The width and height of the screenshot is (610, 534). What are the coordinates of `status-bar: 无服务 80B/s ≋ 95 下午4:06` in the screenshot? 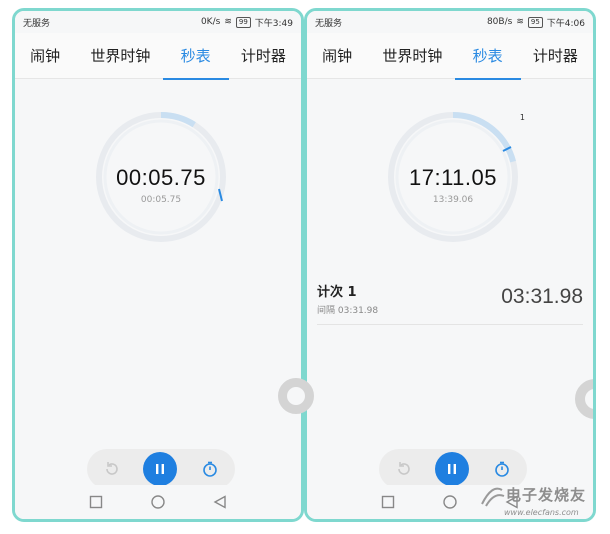 It's located at (450, 22).